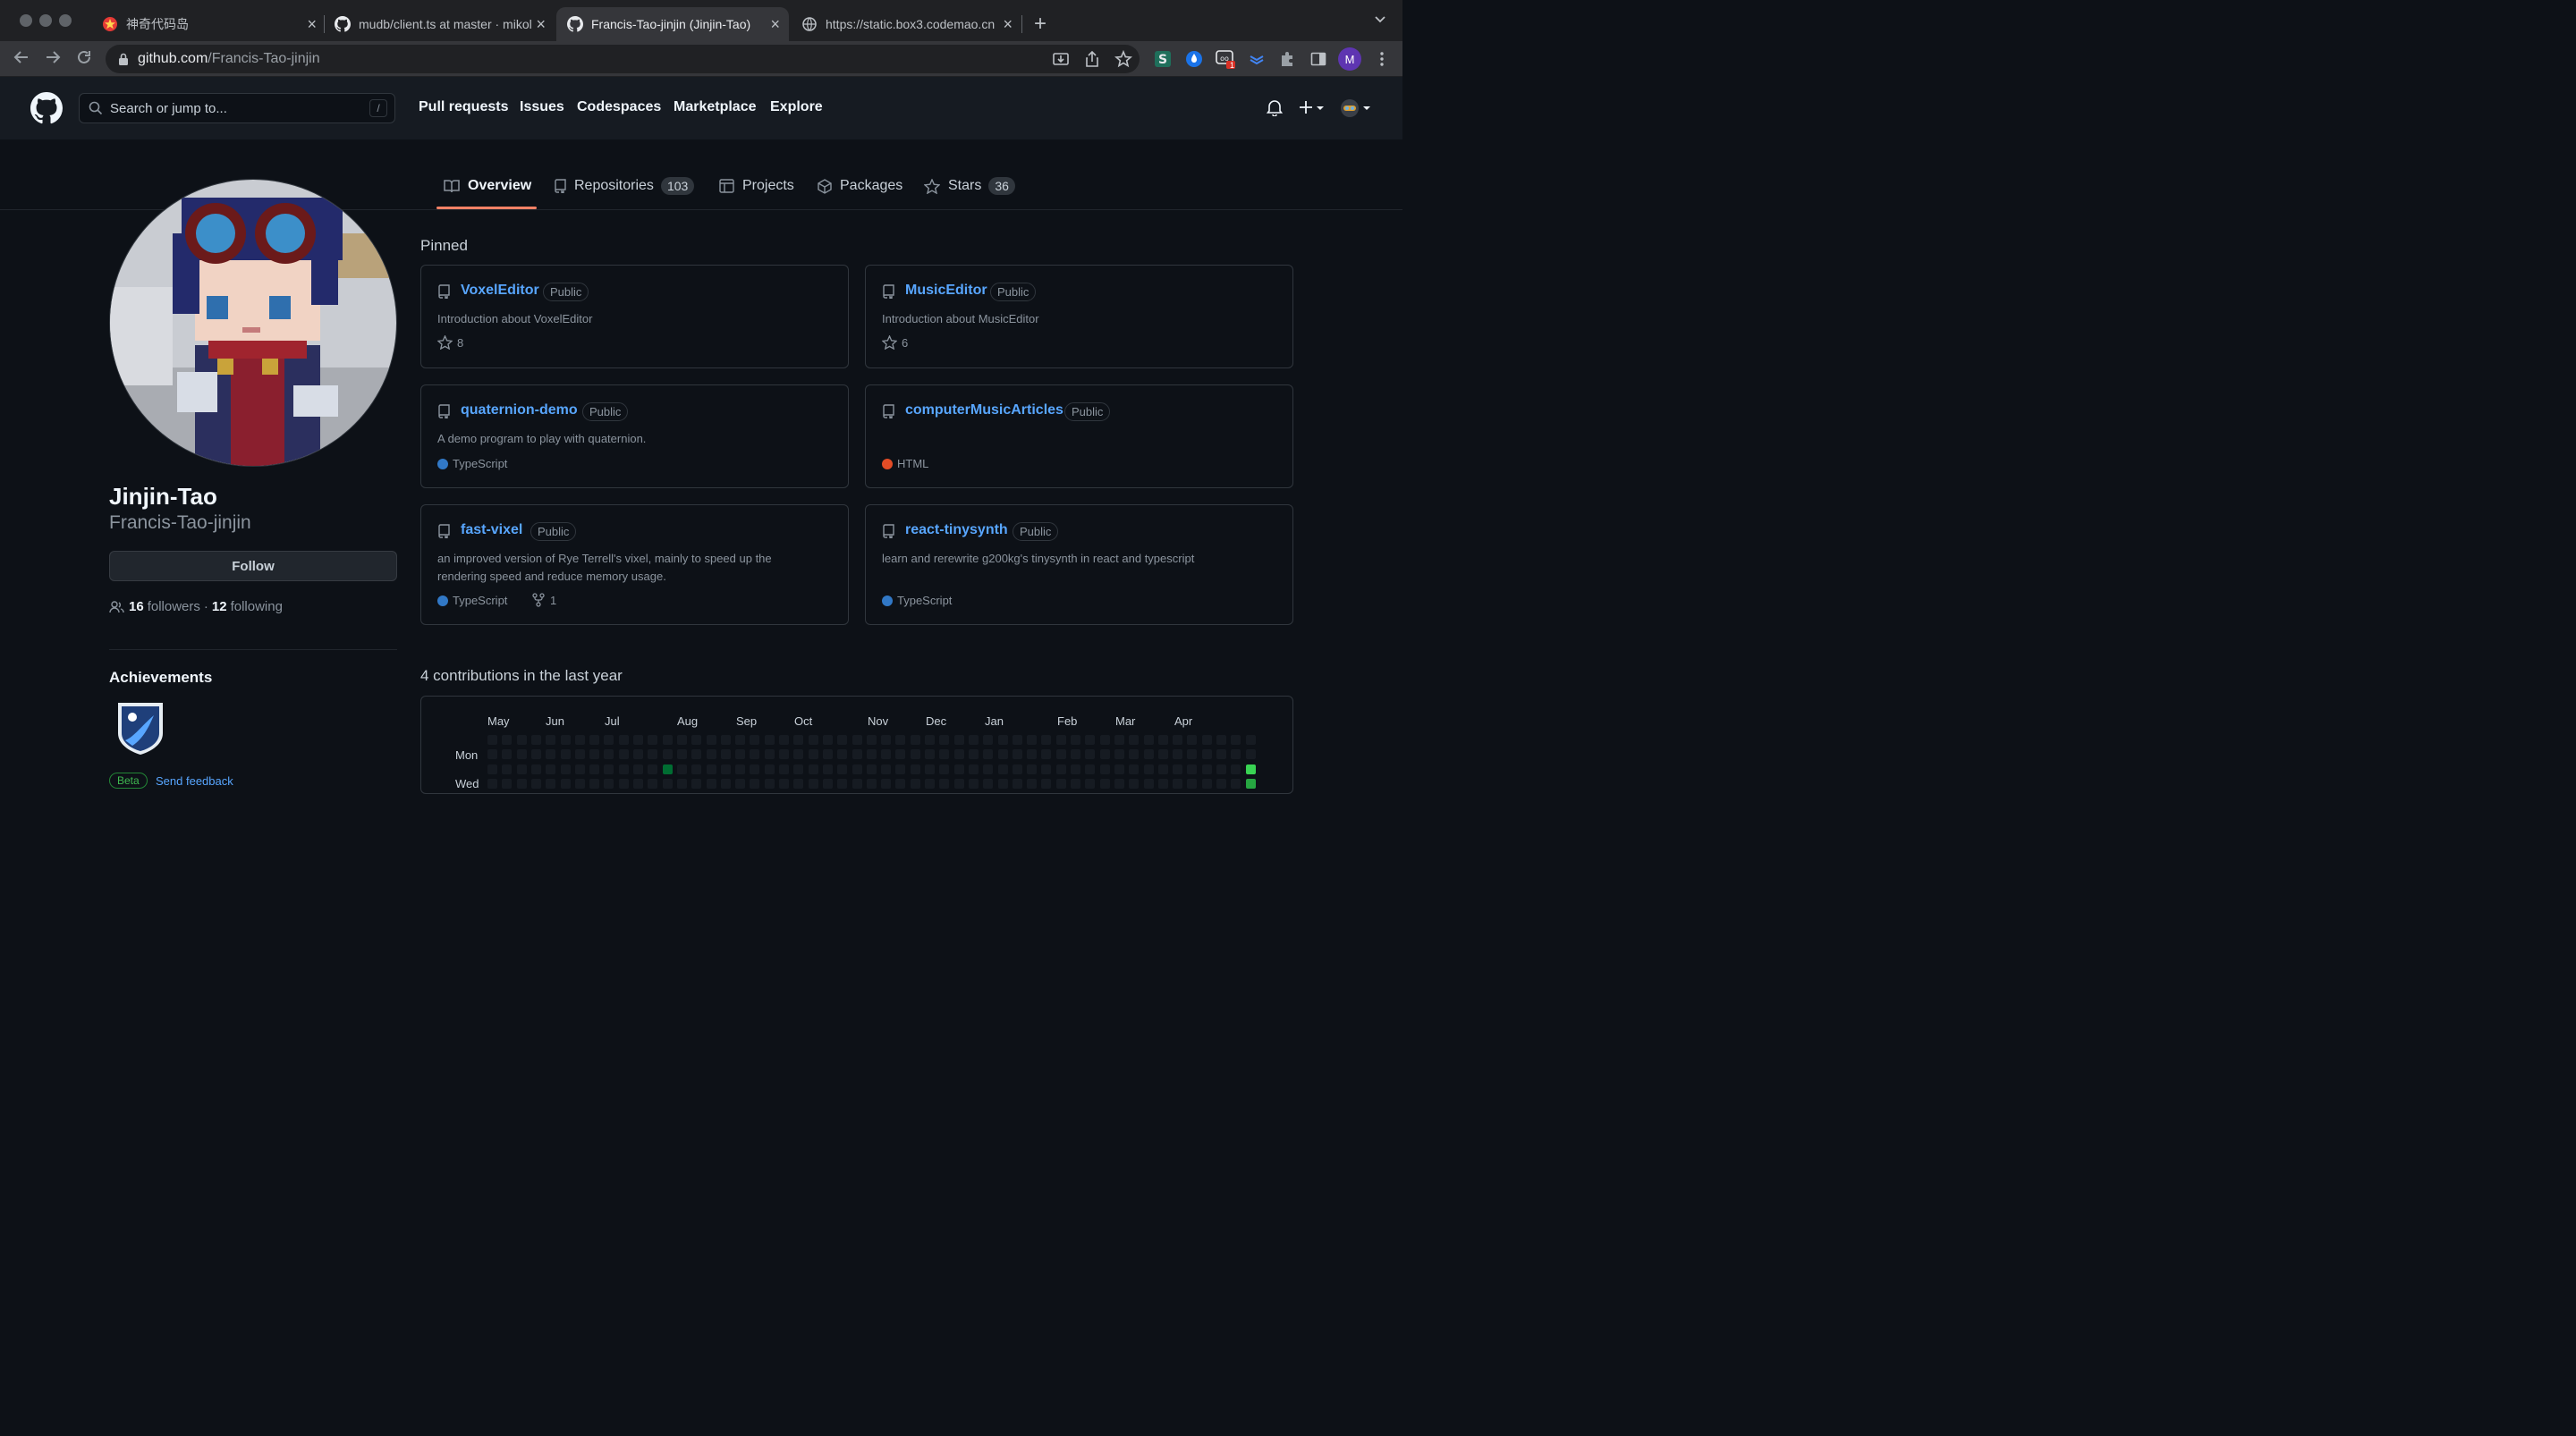  What do you see at coordinates (45, 20) in the screenshot?
I see `window-minimize-dot` at bounding box center [45, 20].